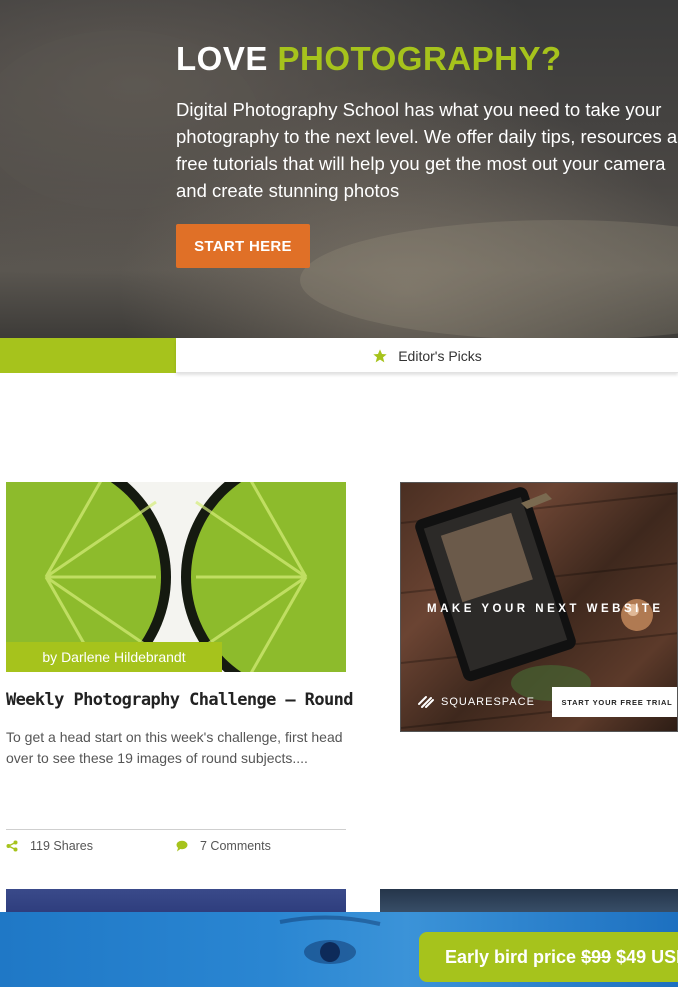 This screenshot has height=987, width=678. I want to click on tab-active-indicator, so click(88, 355).